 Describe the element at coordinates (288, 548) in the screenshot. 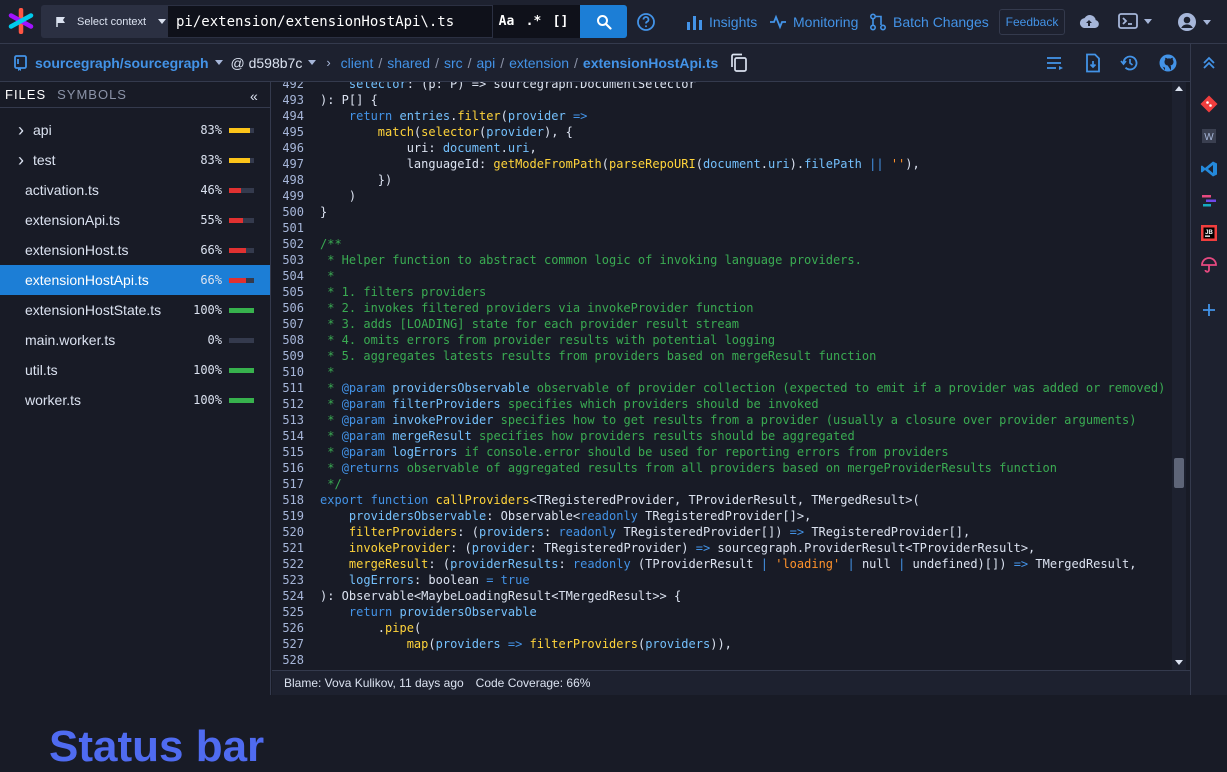

I see `line-number: 521` at that location.